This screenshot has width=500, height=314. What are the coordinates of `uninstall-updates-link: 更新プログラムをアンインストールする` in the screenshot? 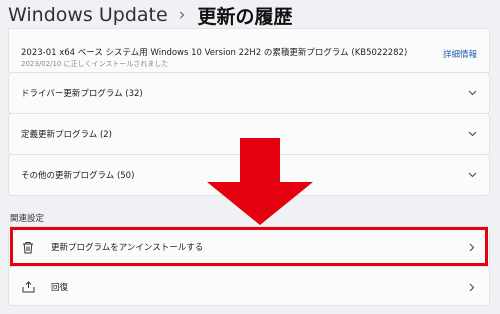 It's located at (249, 246).